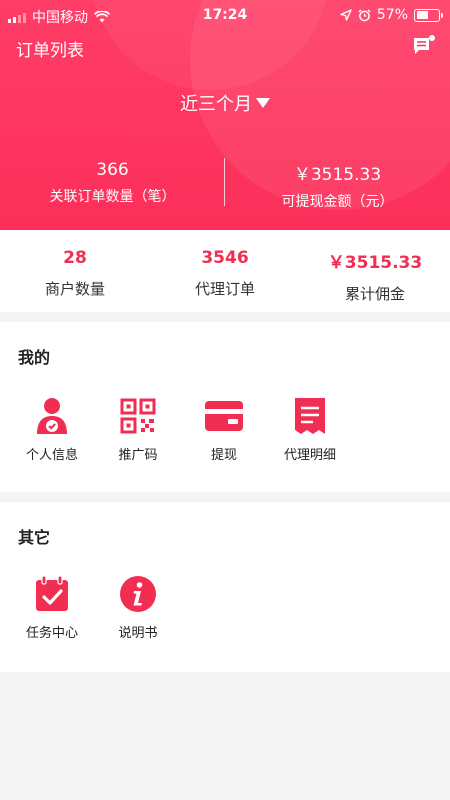 This screenshot has width=450, height=800. I want to click on personal-info-button: 个人信息, so click(52, 429).